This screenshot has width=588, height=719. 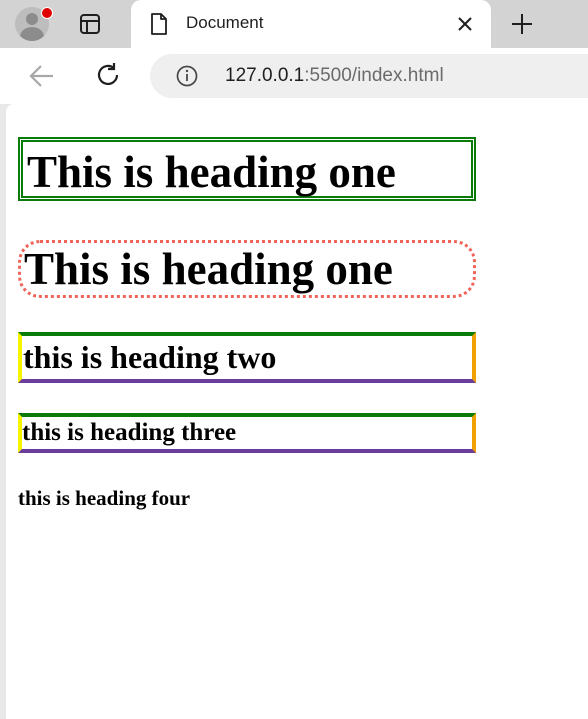 I want to click on url-host: 127.0.0.1, so click(x=265, y=75).